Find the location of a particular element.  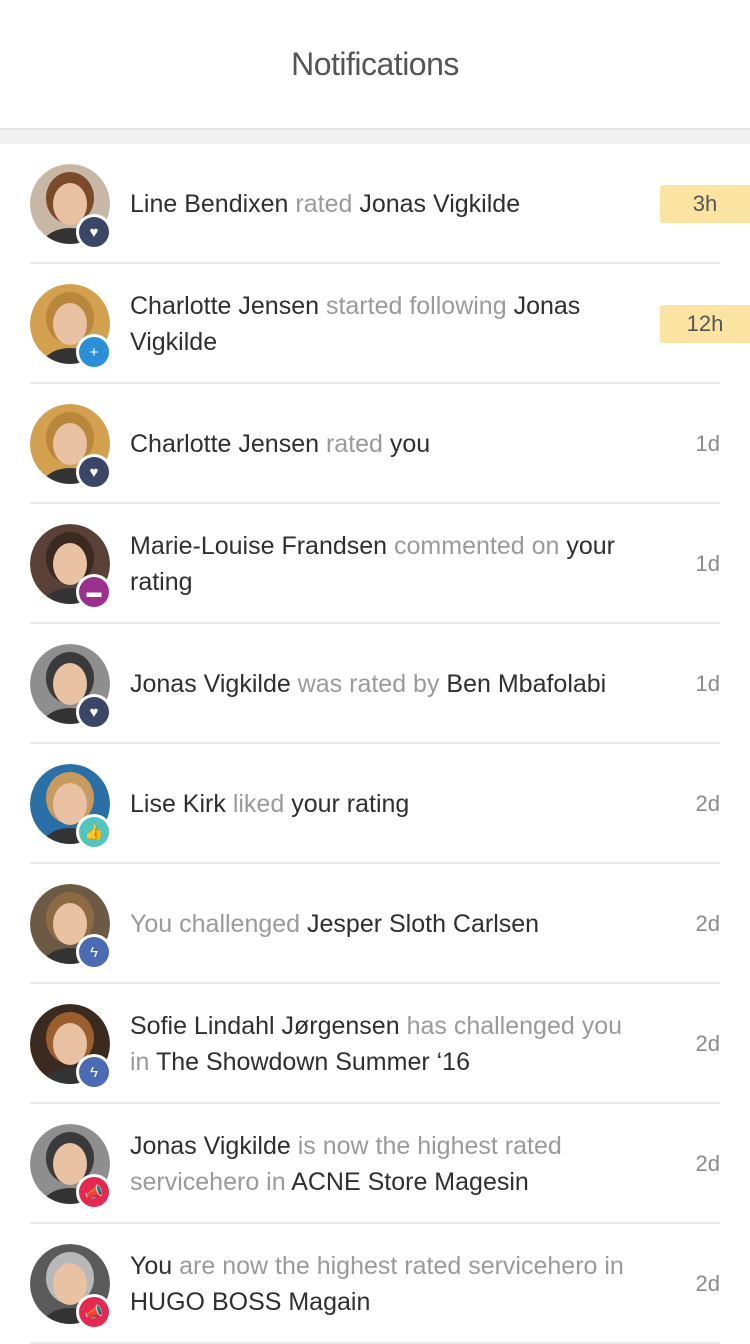

timestamp: 12h is located at coordinates (705, 324).